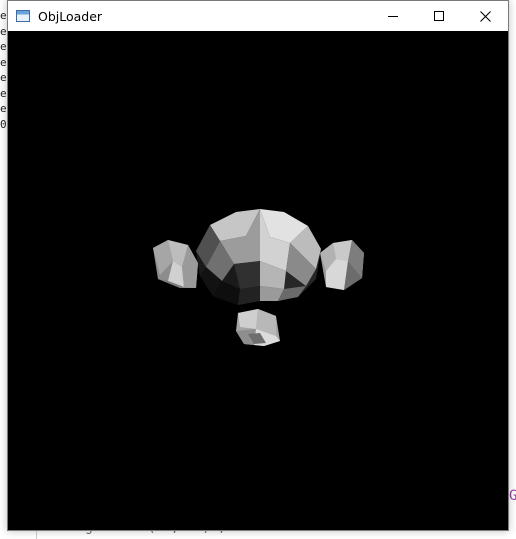 Image resolution: width=516 pixels, height=539 pixels. I want to click on maximize-icon, so click(439, 16).